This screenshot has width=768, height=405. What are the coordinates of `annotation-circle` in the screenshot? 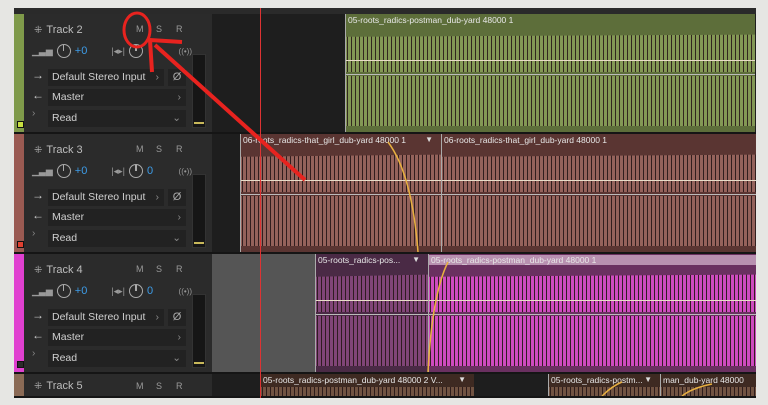 It's located at (137, 30).